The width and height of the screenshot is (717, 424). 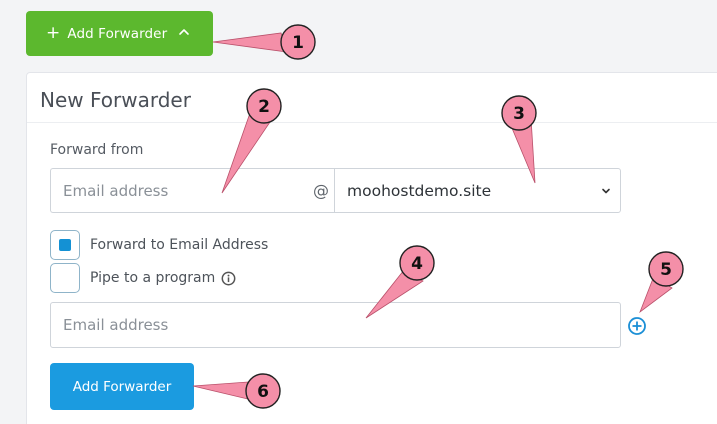 What do you see at coordinates (192, 190) in the screenshot?
I see `email-from-input: Email address` at bounding box center [192, 190].